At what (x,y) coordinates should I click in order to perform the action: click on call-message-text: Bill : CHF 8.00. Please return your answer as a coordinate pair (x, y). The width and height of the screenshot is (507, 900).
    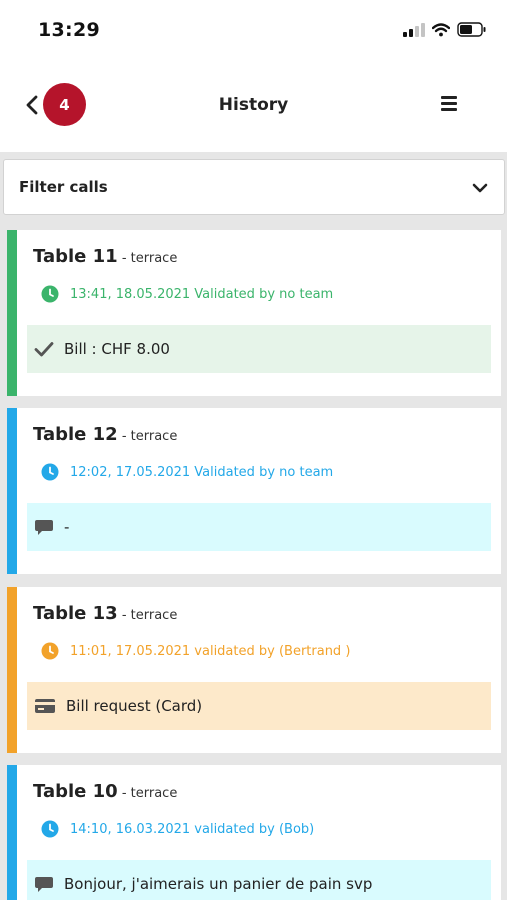
    Looking at the image, I should click on (117, 349).